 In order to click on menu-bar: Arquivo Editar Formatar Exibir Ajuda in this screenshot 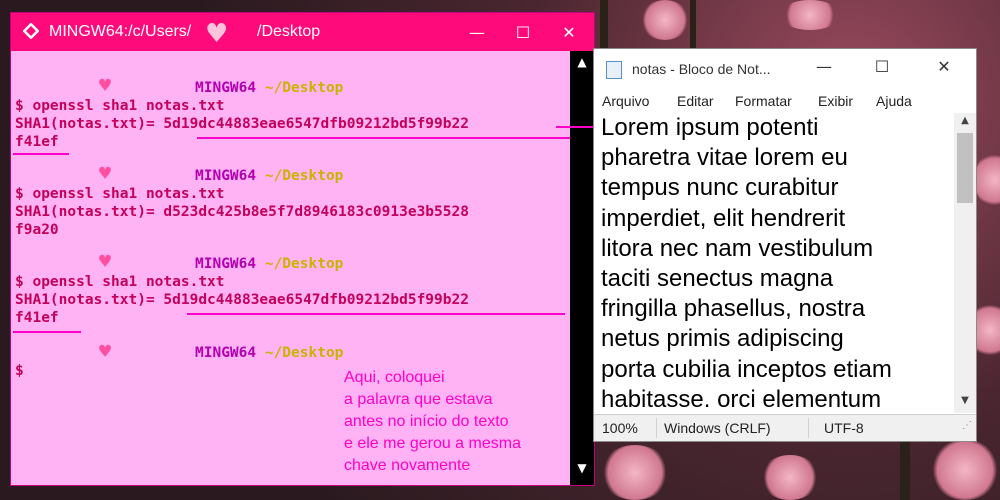, I will do `click(785, 101)`.